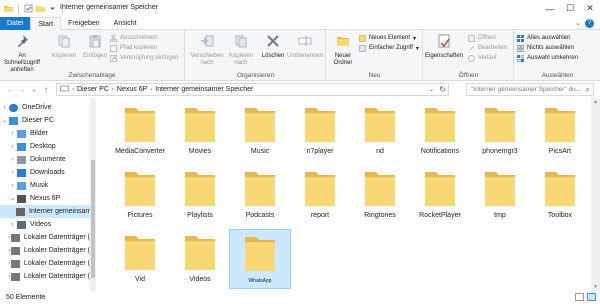 The width and height of the screenshot is (600, 304). I want to click on sidebar-scrollbar, so click(92, 194).